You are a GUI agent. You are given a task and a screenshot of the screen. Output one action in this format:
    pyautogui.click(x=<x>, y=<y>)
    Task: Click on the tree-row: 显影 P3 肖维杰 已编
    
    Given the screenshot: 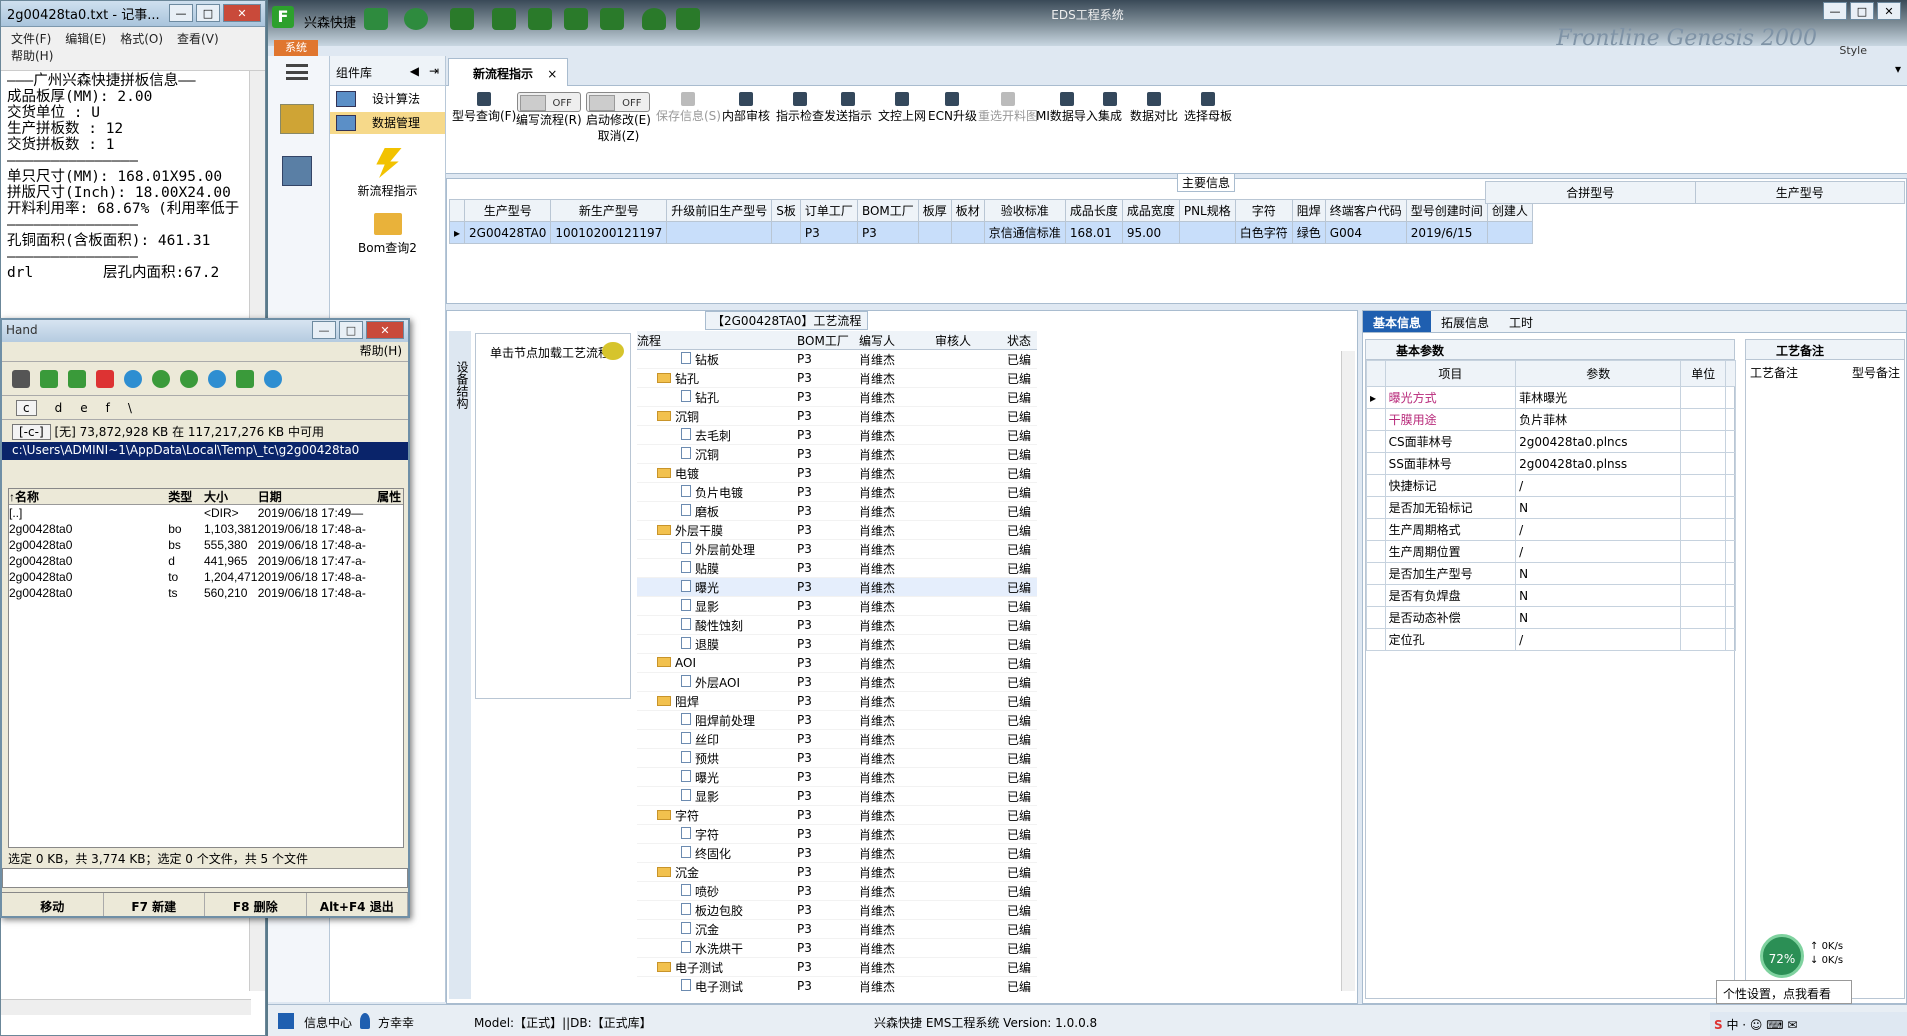 What is the action you would take?
    pyautogui.click(x=837, y=796)
    